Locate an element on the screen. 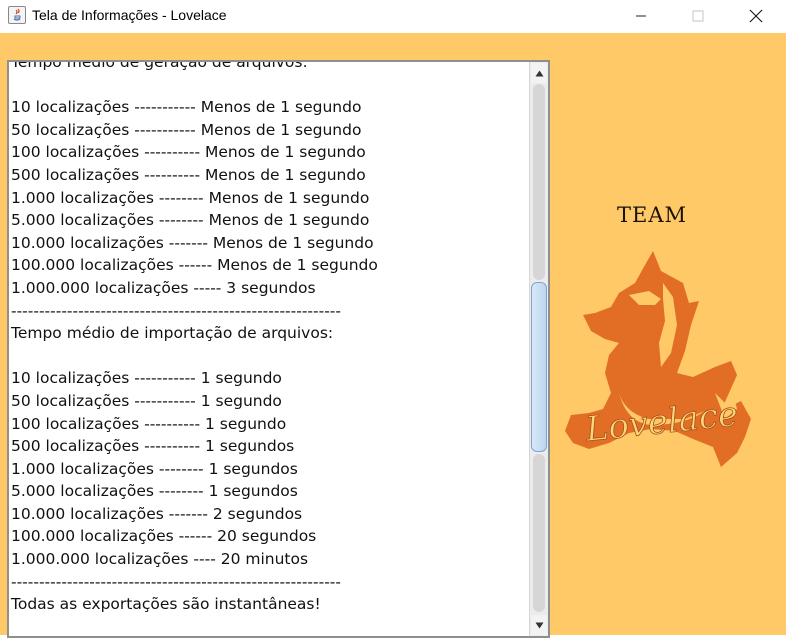 The height and width of the screenshot is (638, 786). arrow-down-icon is located at coordinates (539, 625).